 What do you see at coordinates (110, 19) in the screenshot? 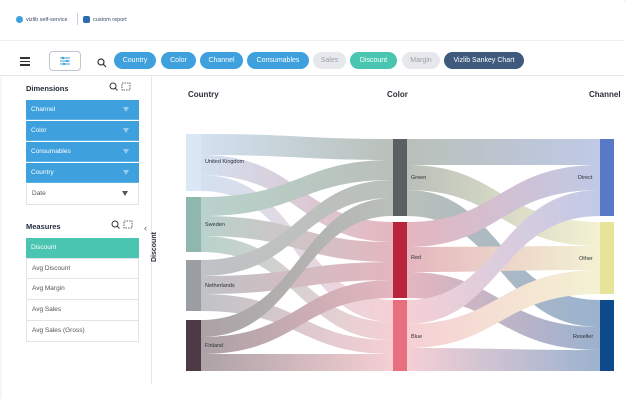
I see `breadcrumb-page-label: custom report` at bounding box center [110, 19].